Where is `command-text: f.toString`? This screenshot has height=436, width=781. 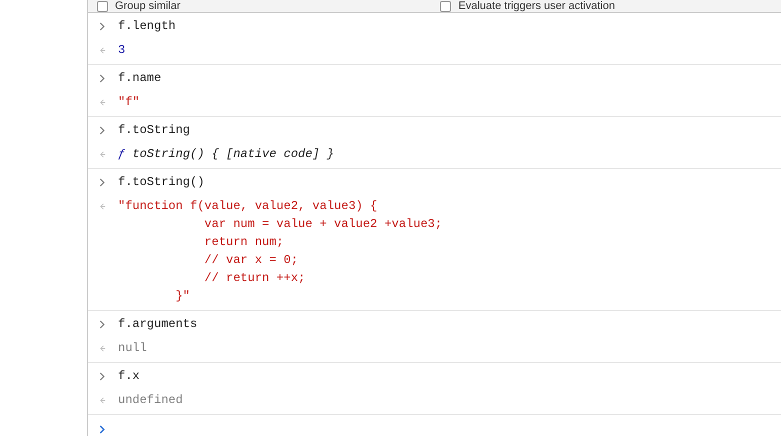 command-text: f.toString is located at coordinates (154, 130).